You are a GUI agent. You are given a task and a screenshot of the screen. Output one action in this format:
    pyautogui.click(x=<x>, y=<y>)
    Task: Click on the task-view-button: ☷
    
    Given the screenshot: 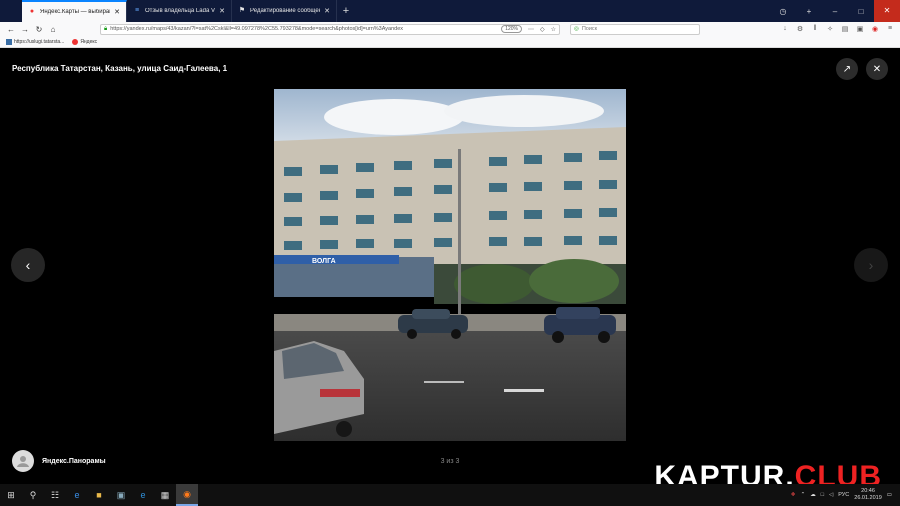 What is the action you would take?
    pyautogui.click(x=55, y=495)
    